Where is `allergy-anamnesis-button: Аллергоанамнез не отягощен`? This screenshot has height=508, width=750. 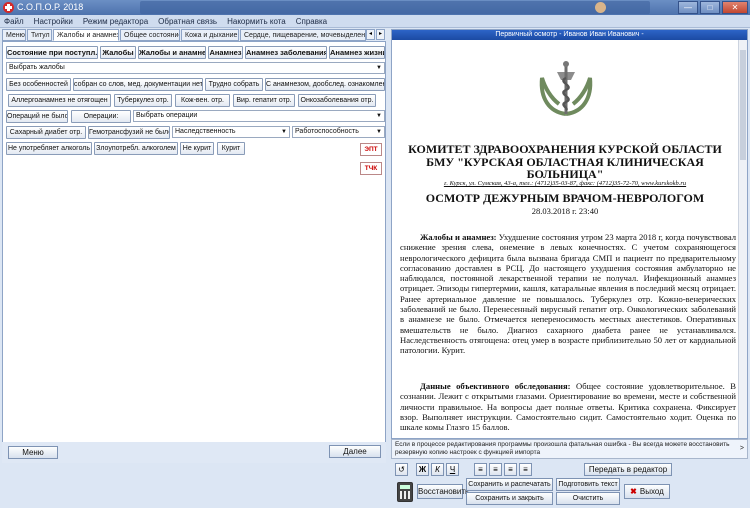 allergy-anamnesis-button: Аллергоанамнез не отягощен is located at coordinates (59, 100).